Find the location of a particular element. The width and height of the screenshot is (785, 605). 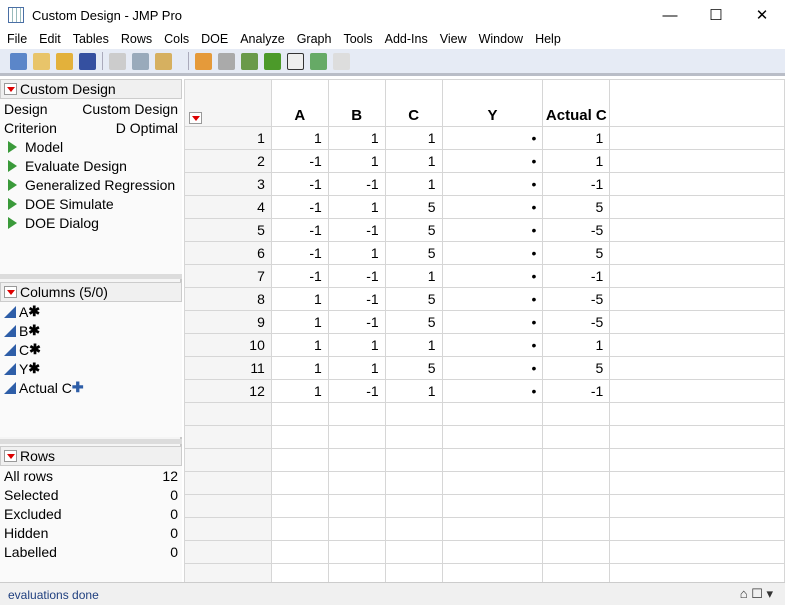

menu-graph: Graph is located at coordinates (314, 39).